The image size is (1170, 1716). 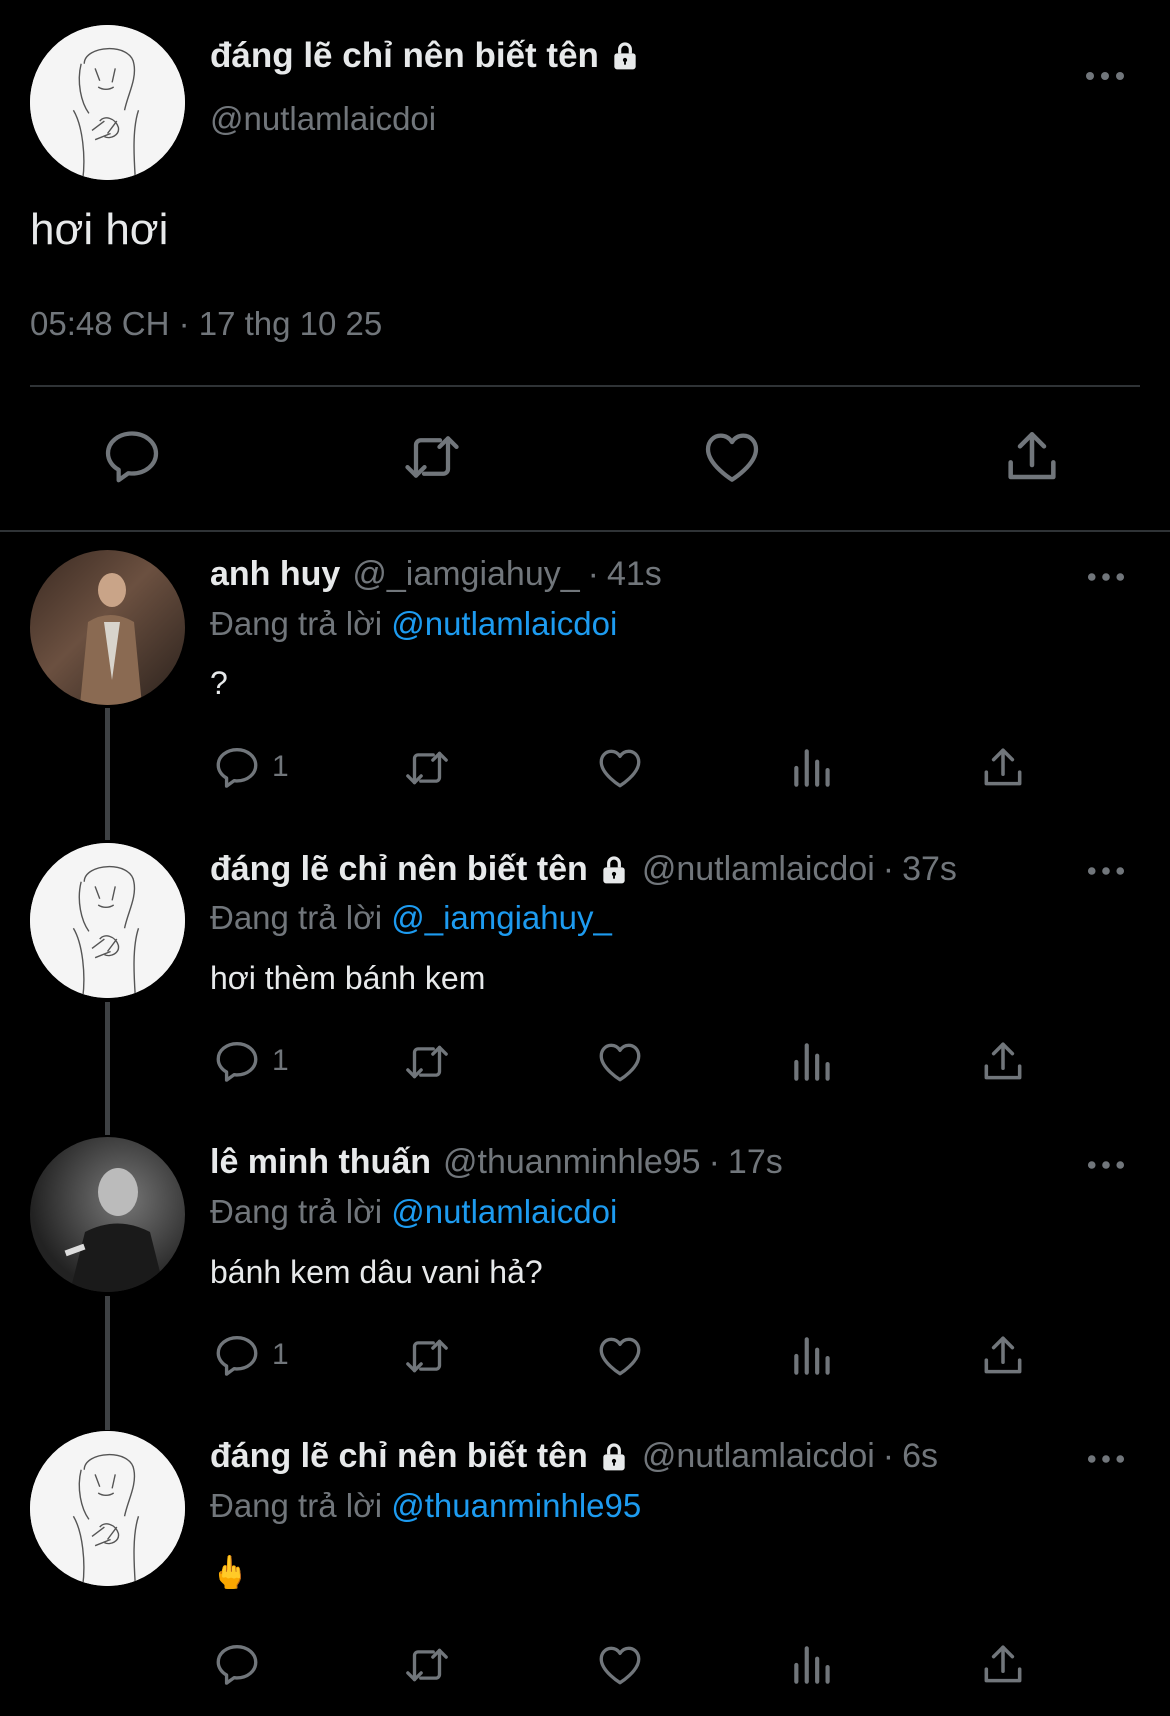 What do you see at coordinates (465, 574) in the screenshot?
I see `reply-handle: @_iamgiahuy_` at bounding box center [465, 574].